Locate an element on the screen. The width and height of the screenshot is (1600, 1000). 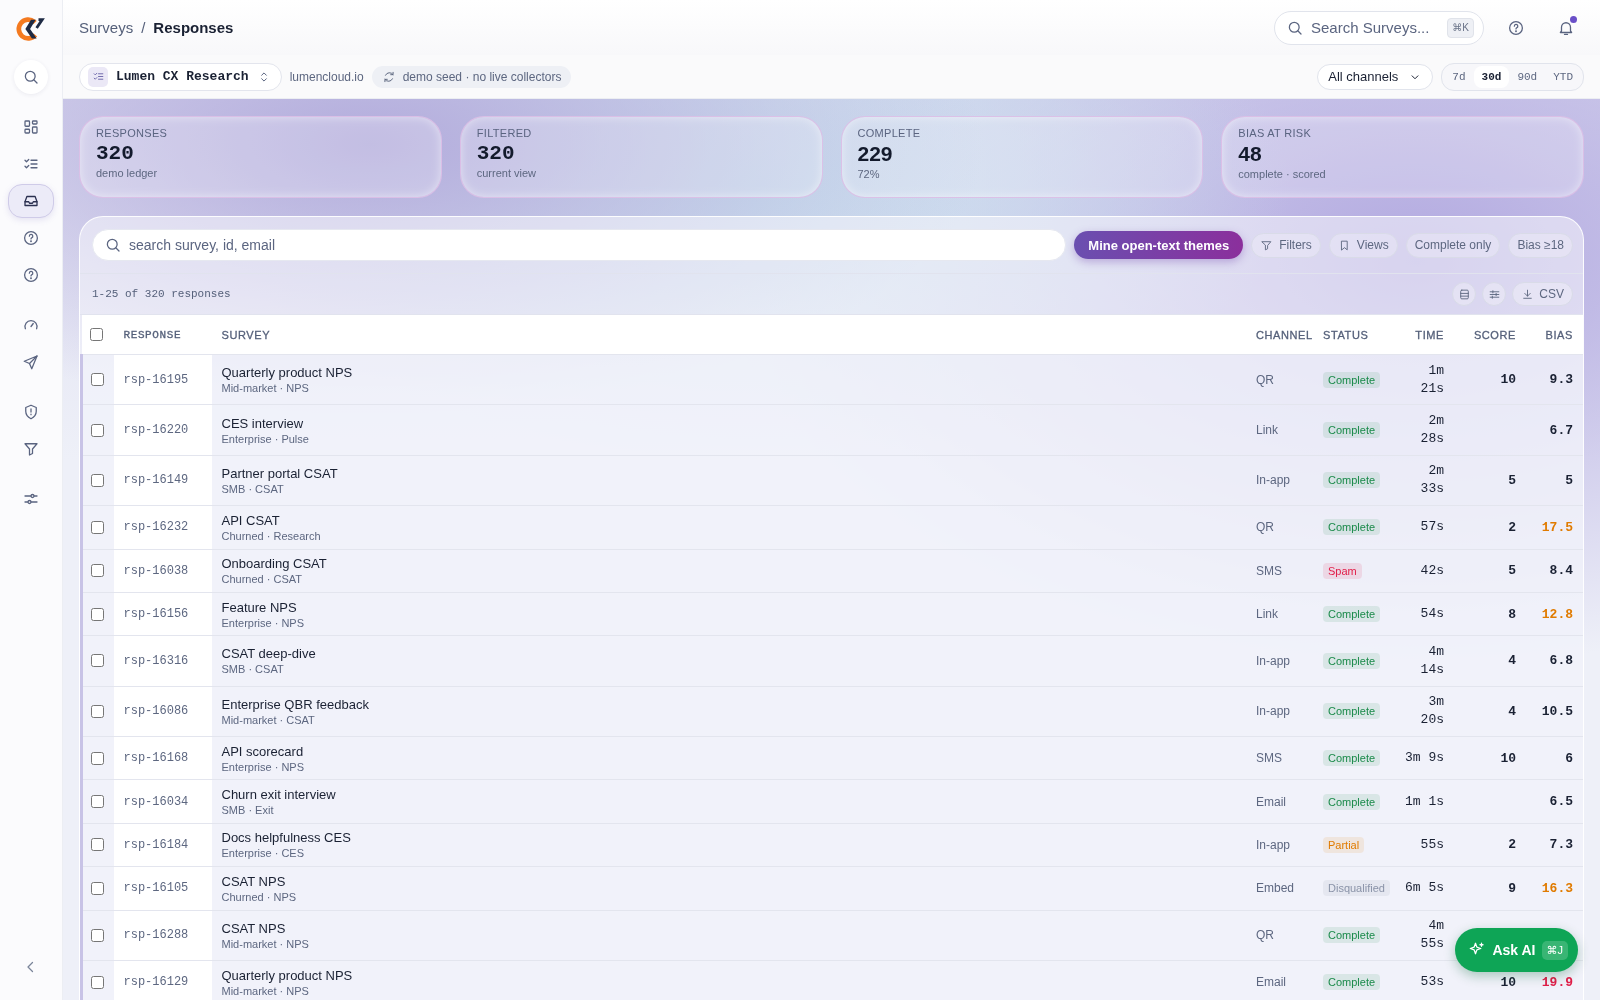
shield-icon is located at coordinates (31, 412).